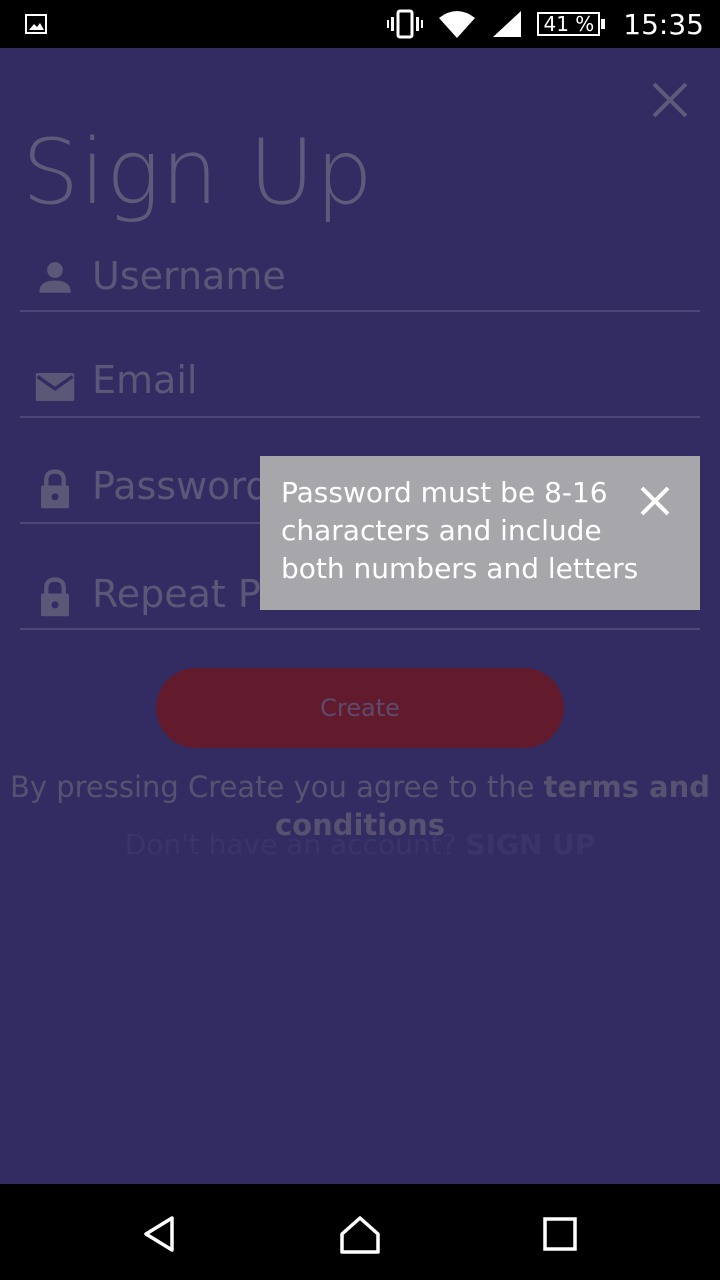 Image resolution: width=720 pixels, height=1280 pixels. I want to click on signal-icon, so click(507, 24).